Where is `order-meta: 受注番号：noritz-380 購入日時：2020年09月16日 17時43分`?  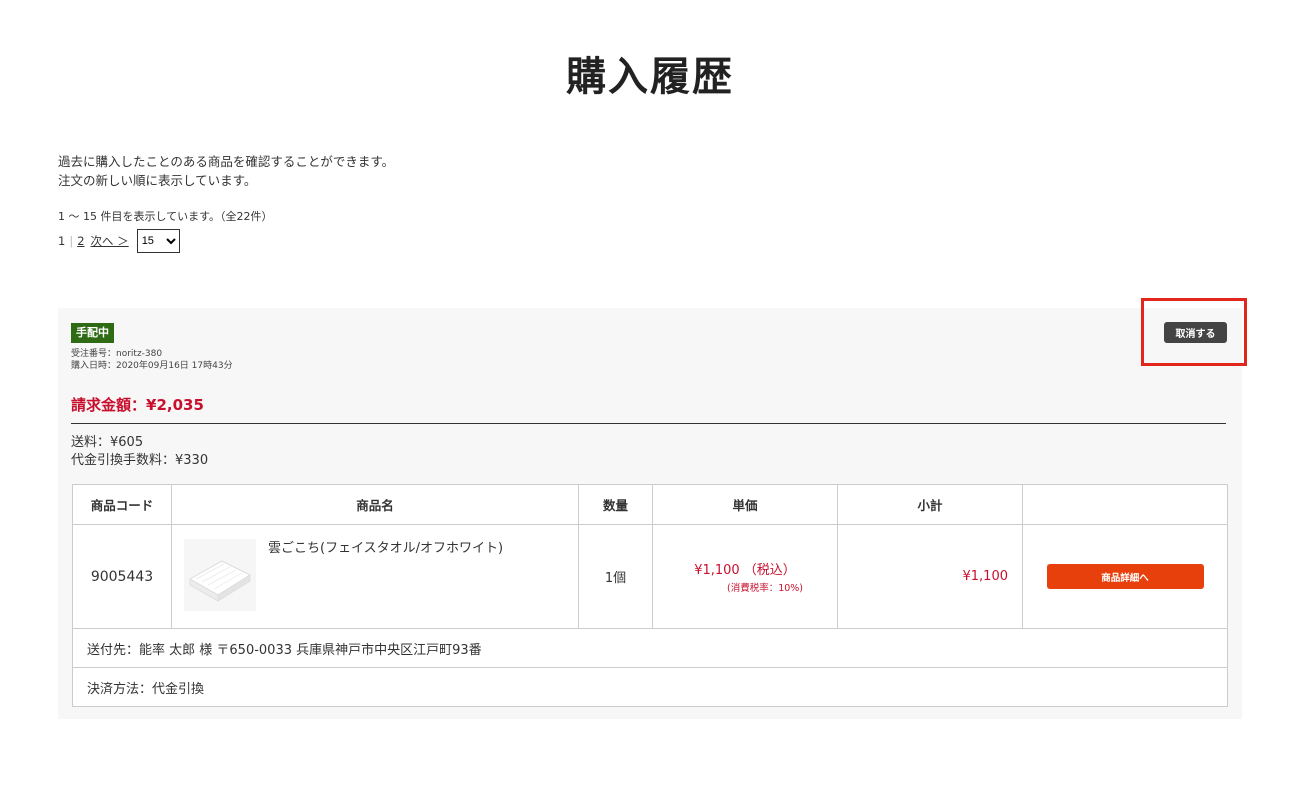 order-meta: 受注番号：noritz-380 購入日時：2020年09月16日 17時43分 is located at coordinates (152, 360).